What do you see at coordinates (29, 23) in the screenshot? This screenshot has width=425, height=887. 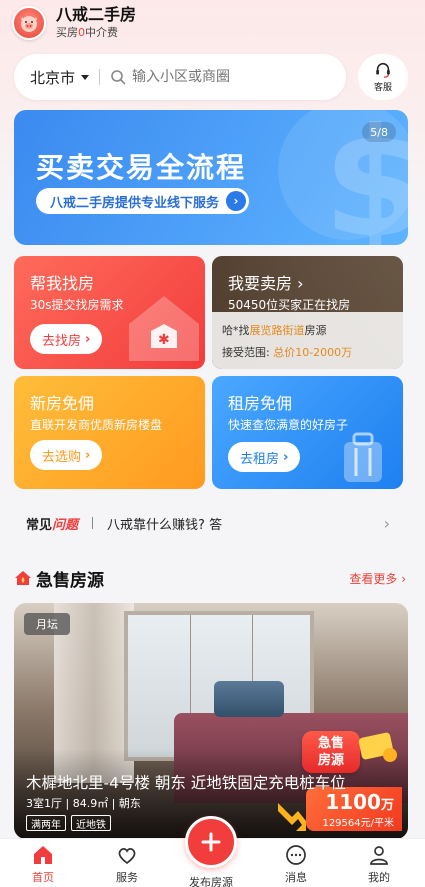 I see `pig-logo-icon` at bounding box center [29, 23].